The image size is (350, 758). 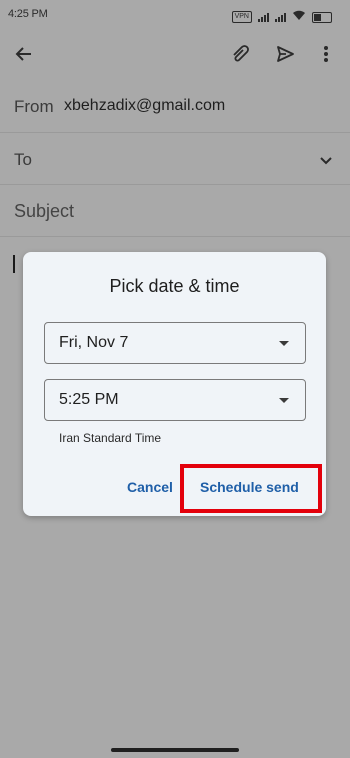 I want to click on wifi-icon, so click(x=299, y=17).